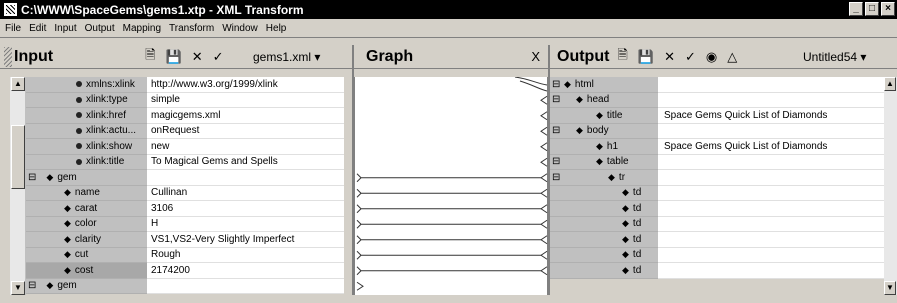 The width and height of the screenshot is (897, 303). What do you see at coordinates (102, 28) in the screenshot?
I see `menu-output: Output` at bounding box center [102, 28].